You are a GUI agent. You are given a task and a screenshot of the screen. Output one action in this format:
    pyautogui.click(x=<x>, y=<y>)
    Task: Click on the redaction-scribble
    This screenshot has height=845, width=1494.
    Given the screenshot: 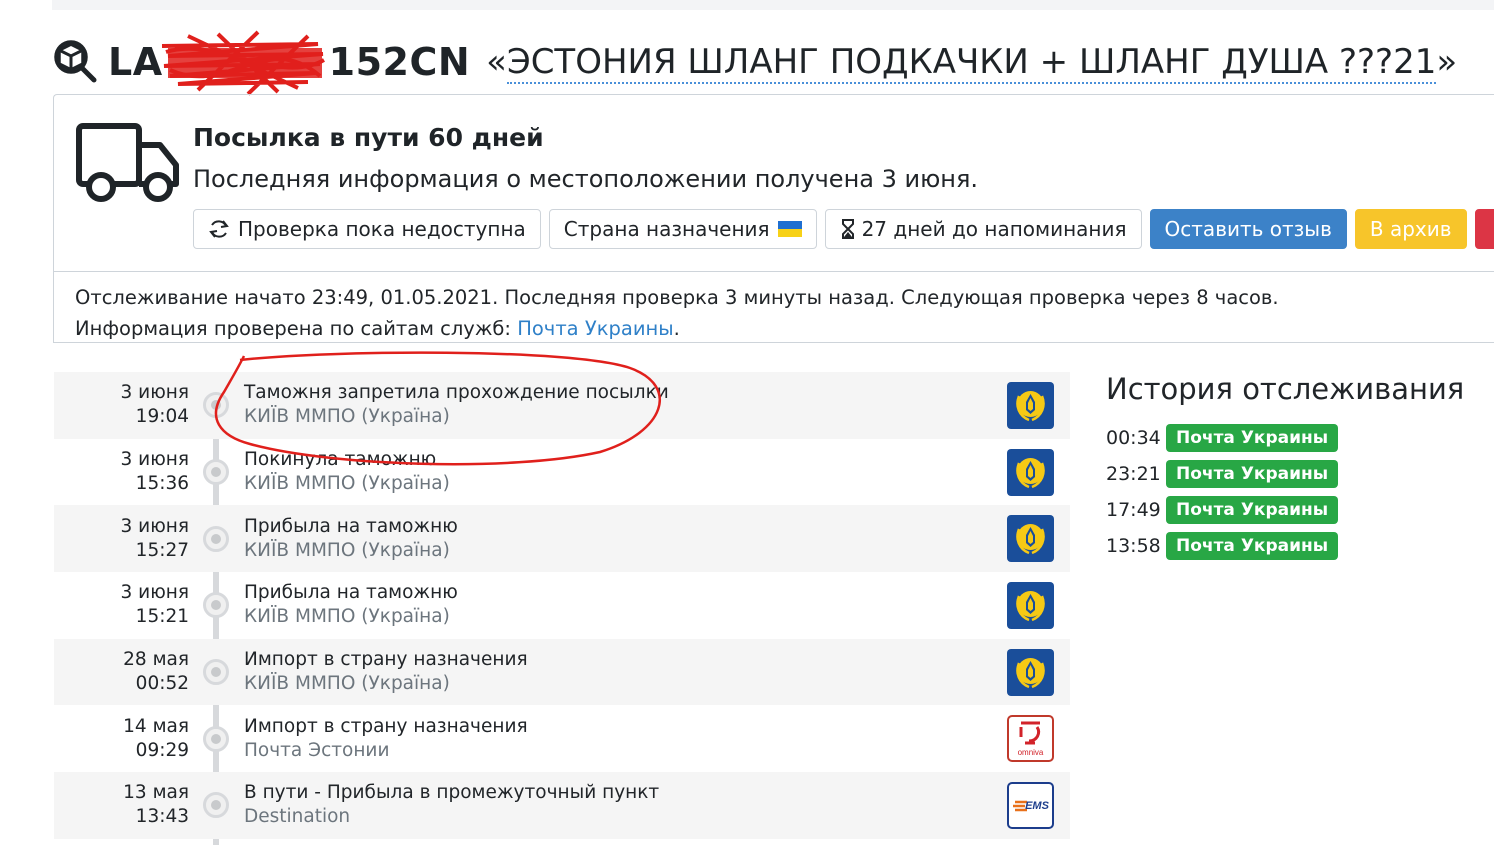 What is the action you would take?
    pyautogui.click(x=243, y=63)
    